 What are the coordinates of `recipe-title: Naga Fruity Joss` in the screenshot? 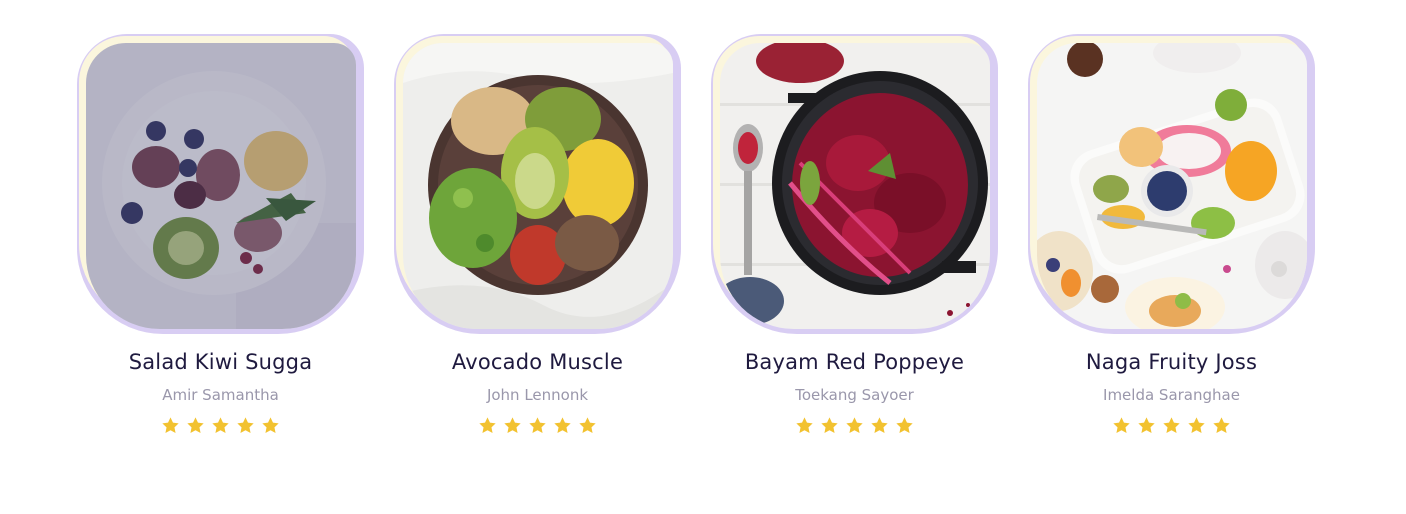 It's located at (1171, 362).